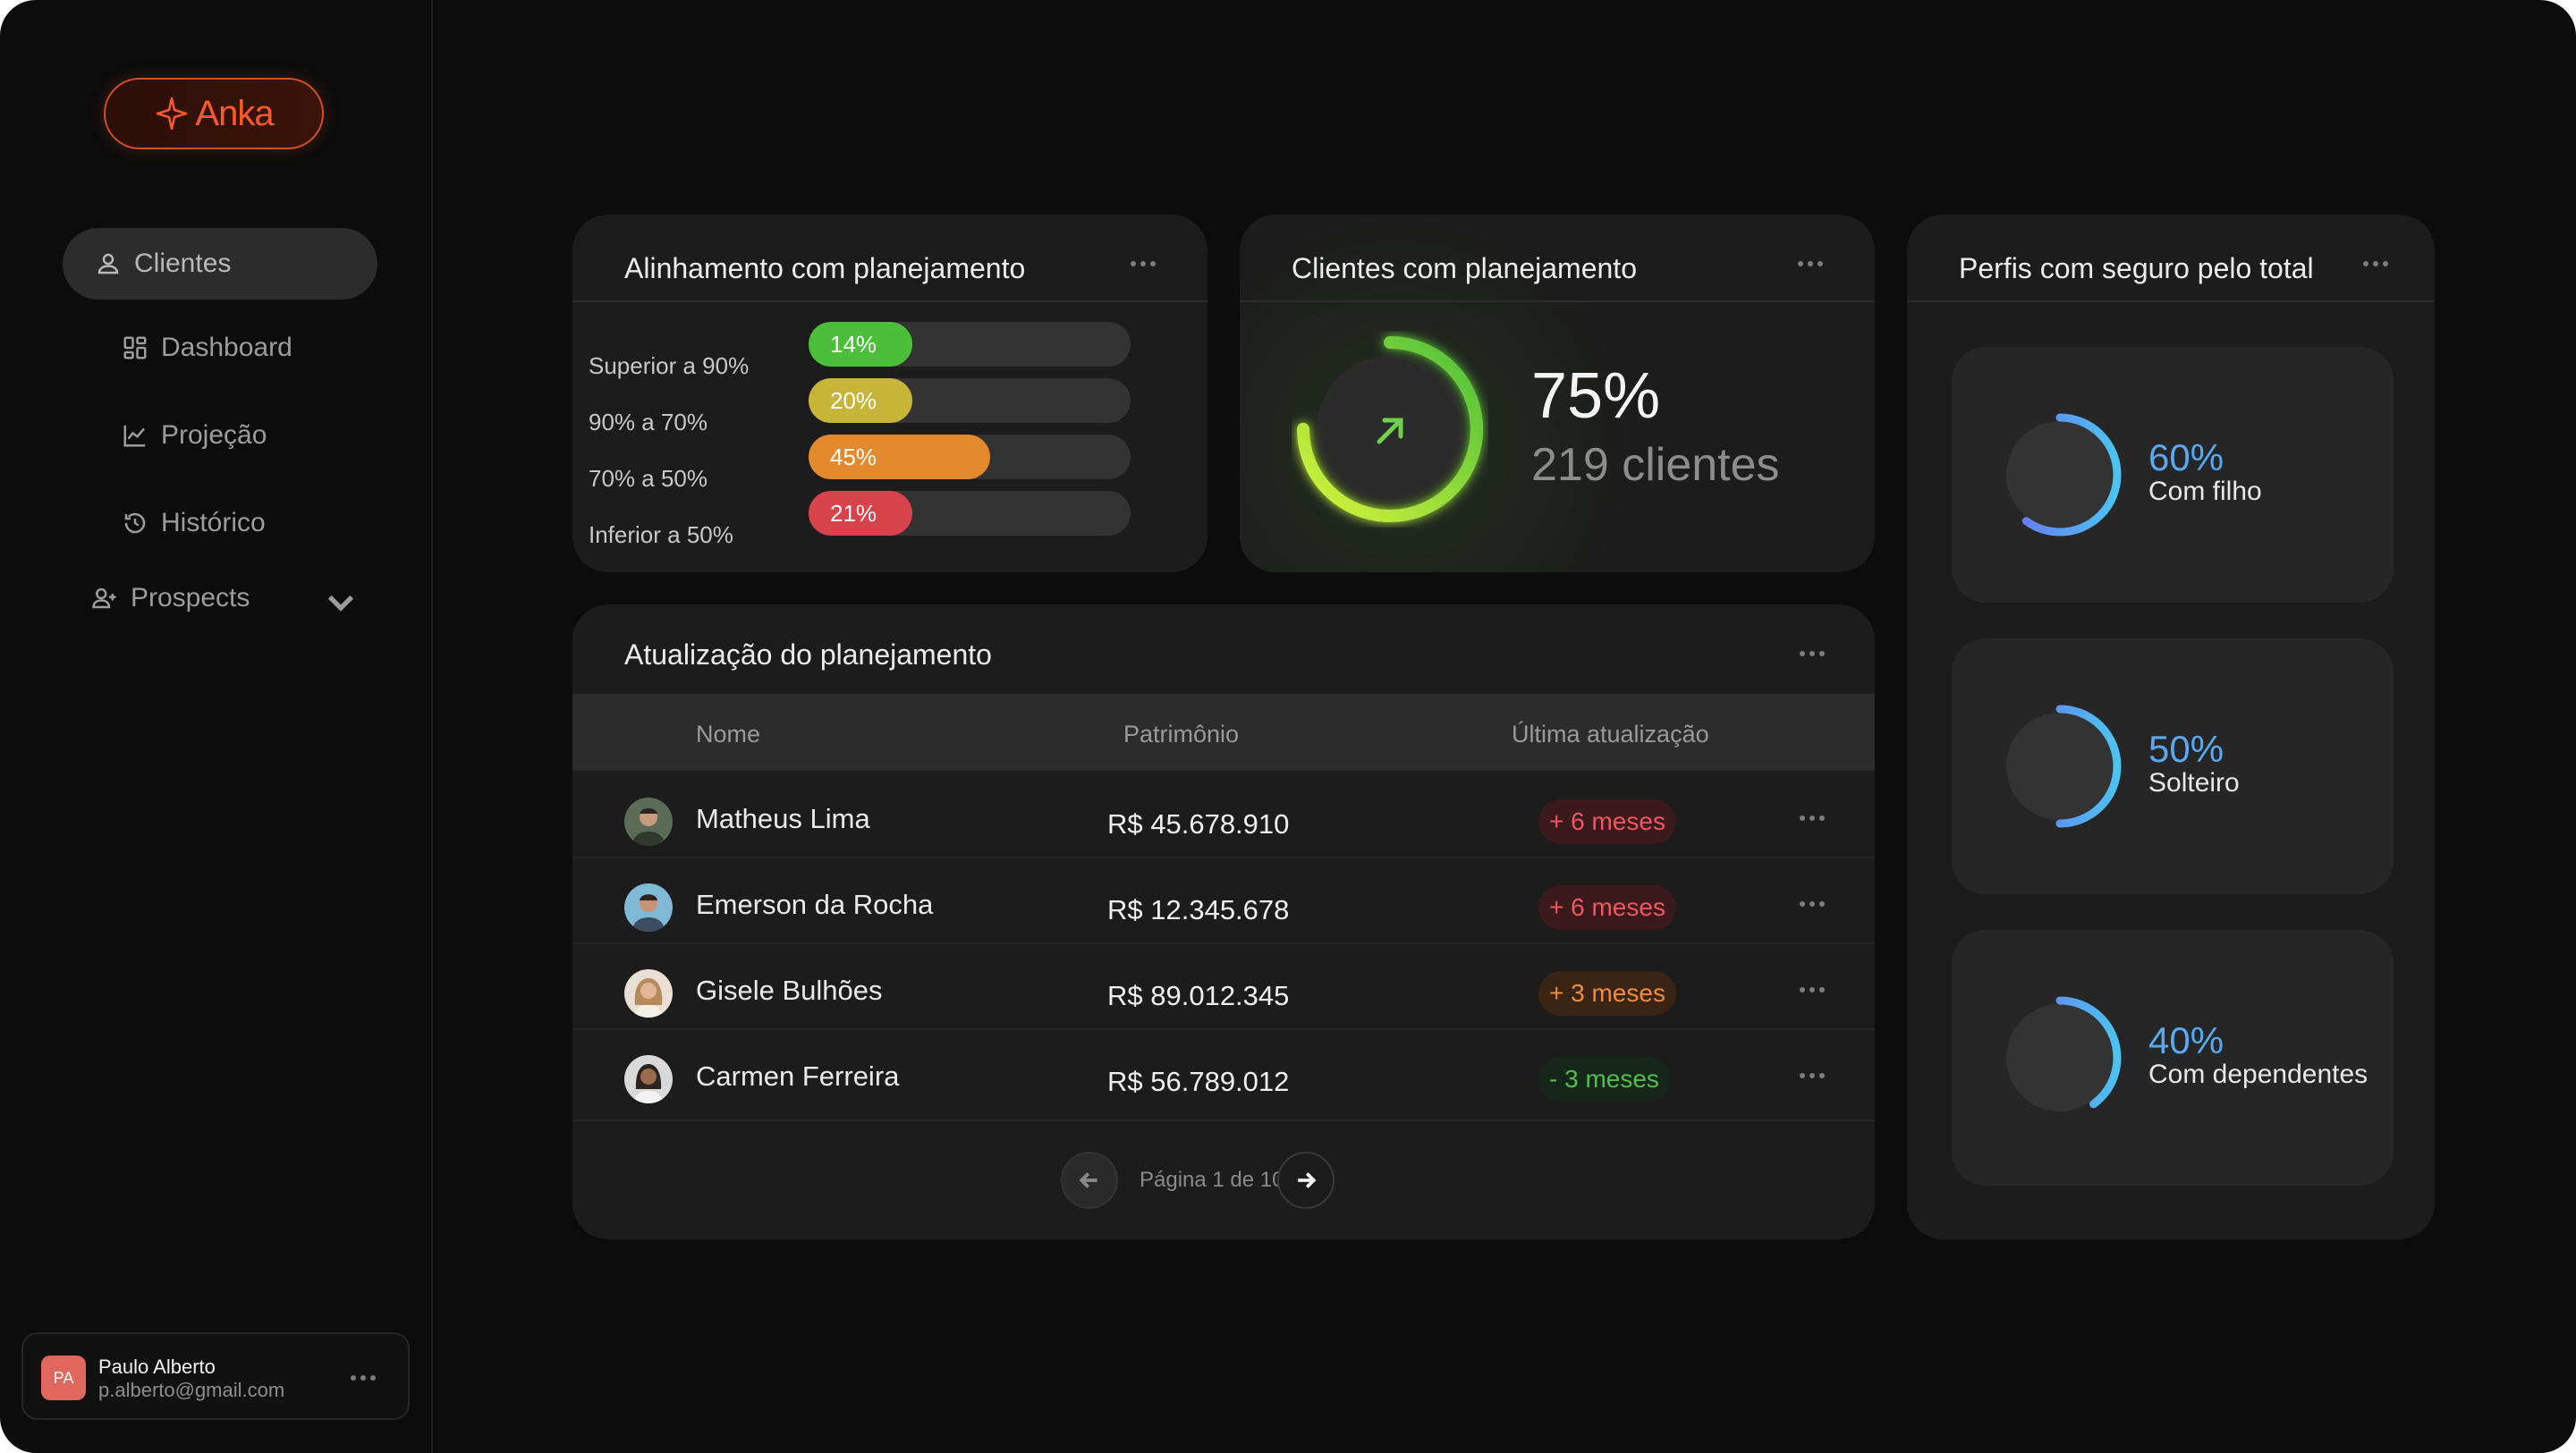 This screenshot has width=2576, height=1453. Describe the element at coordinates (63, 1378) in the screenshot. I see `avatar: PA` at that location.